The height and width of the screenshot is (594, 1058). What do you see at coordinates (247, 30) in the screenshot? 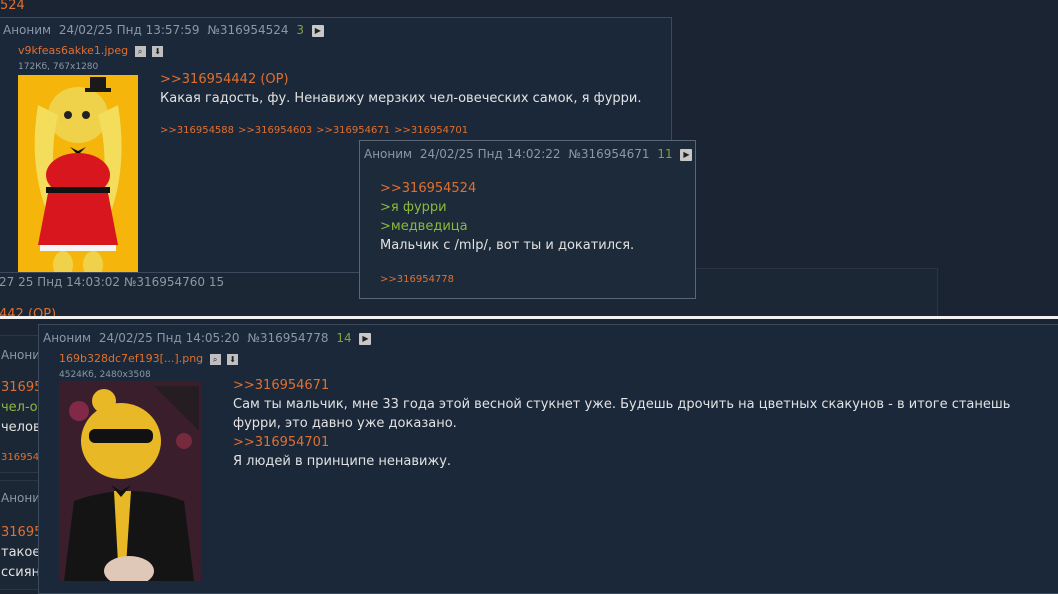
I see `post-number: №316954524` at bounding box center [247, 30].